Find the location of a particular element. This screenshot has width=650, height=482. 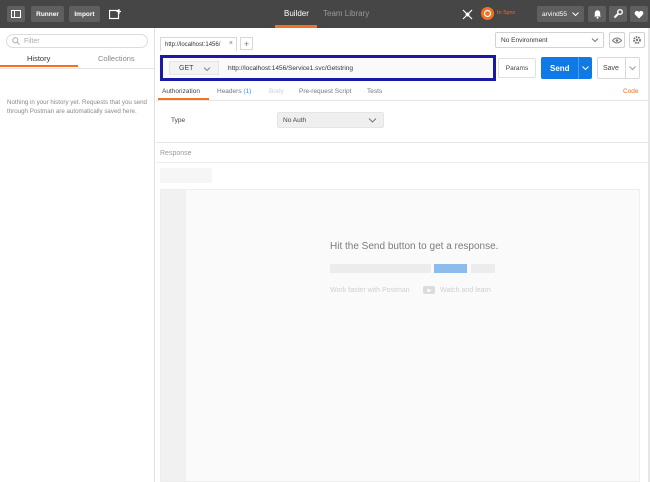

add-tab-button: + is located at coordinates (246, 43).